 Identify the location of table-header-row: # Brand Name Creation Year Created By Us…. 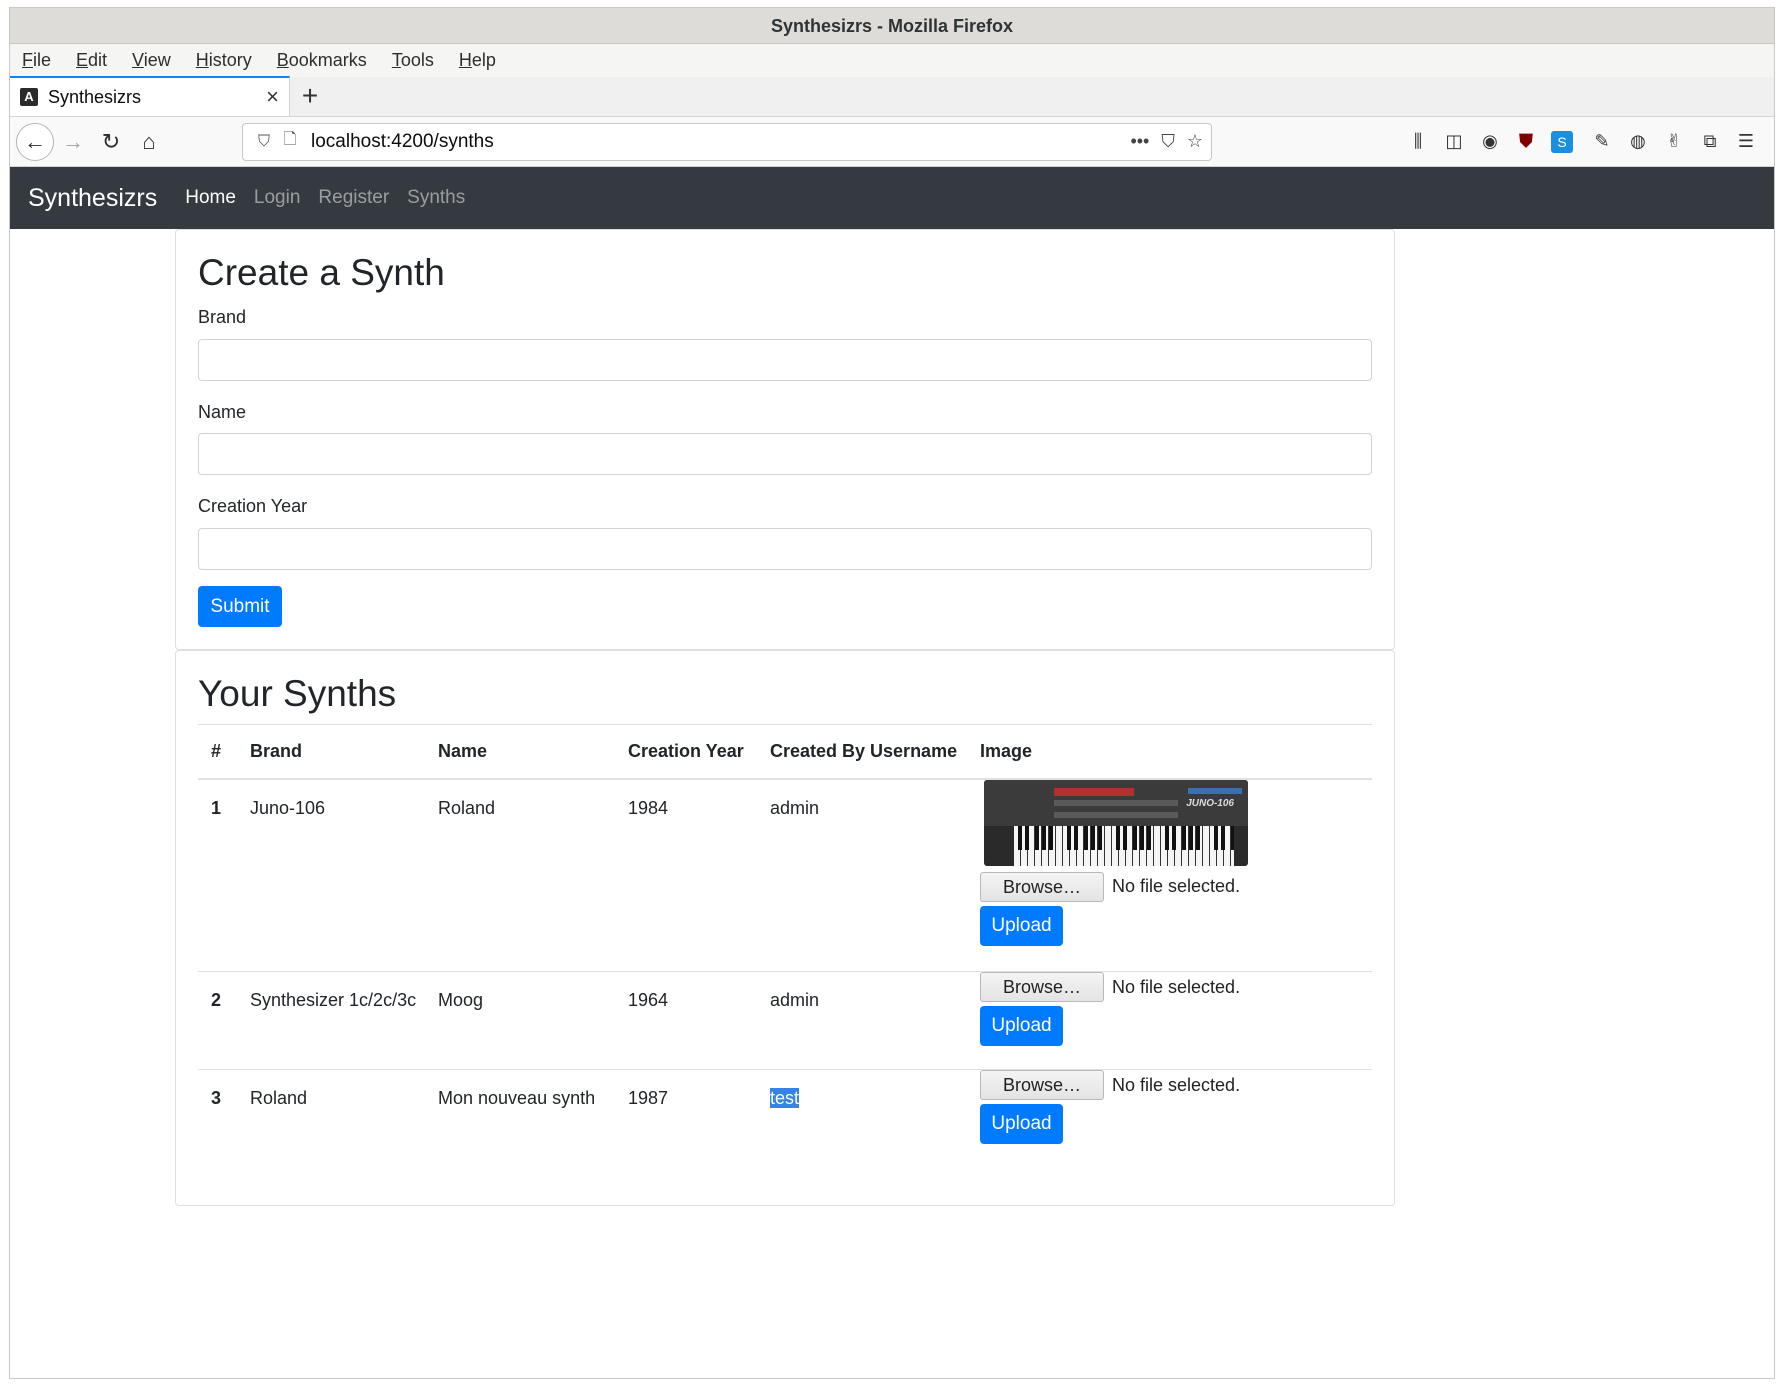
(785, 752).